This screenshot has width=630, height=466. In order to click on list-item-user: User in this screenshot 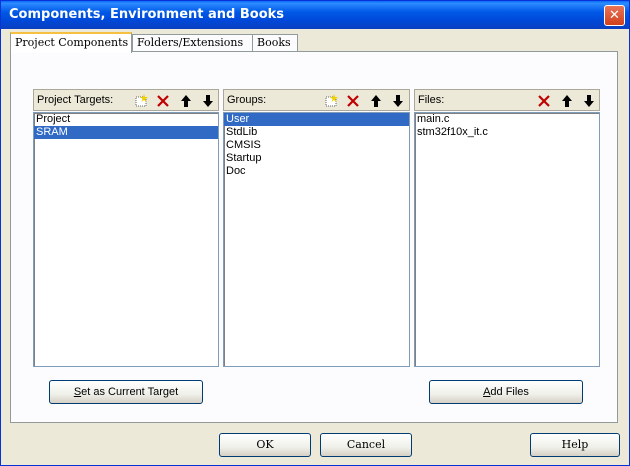, I will do `click(316, 119)`.